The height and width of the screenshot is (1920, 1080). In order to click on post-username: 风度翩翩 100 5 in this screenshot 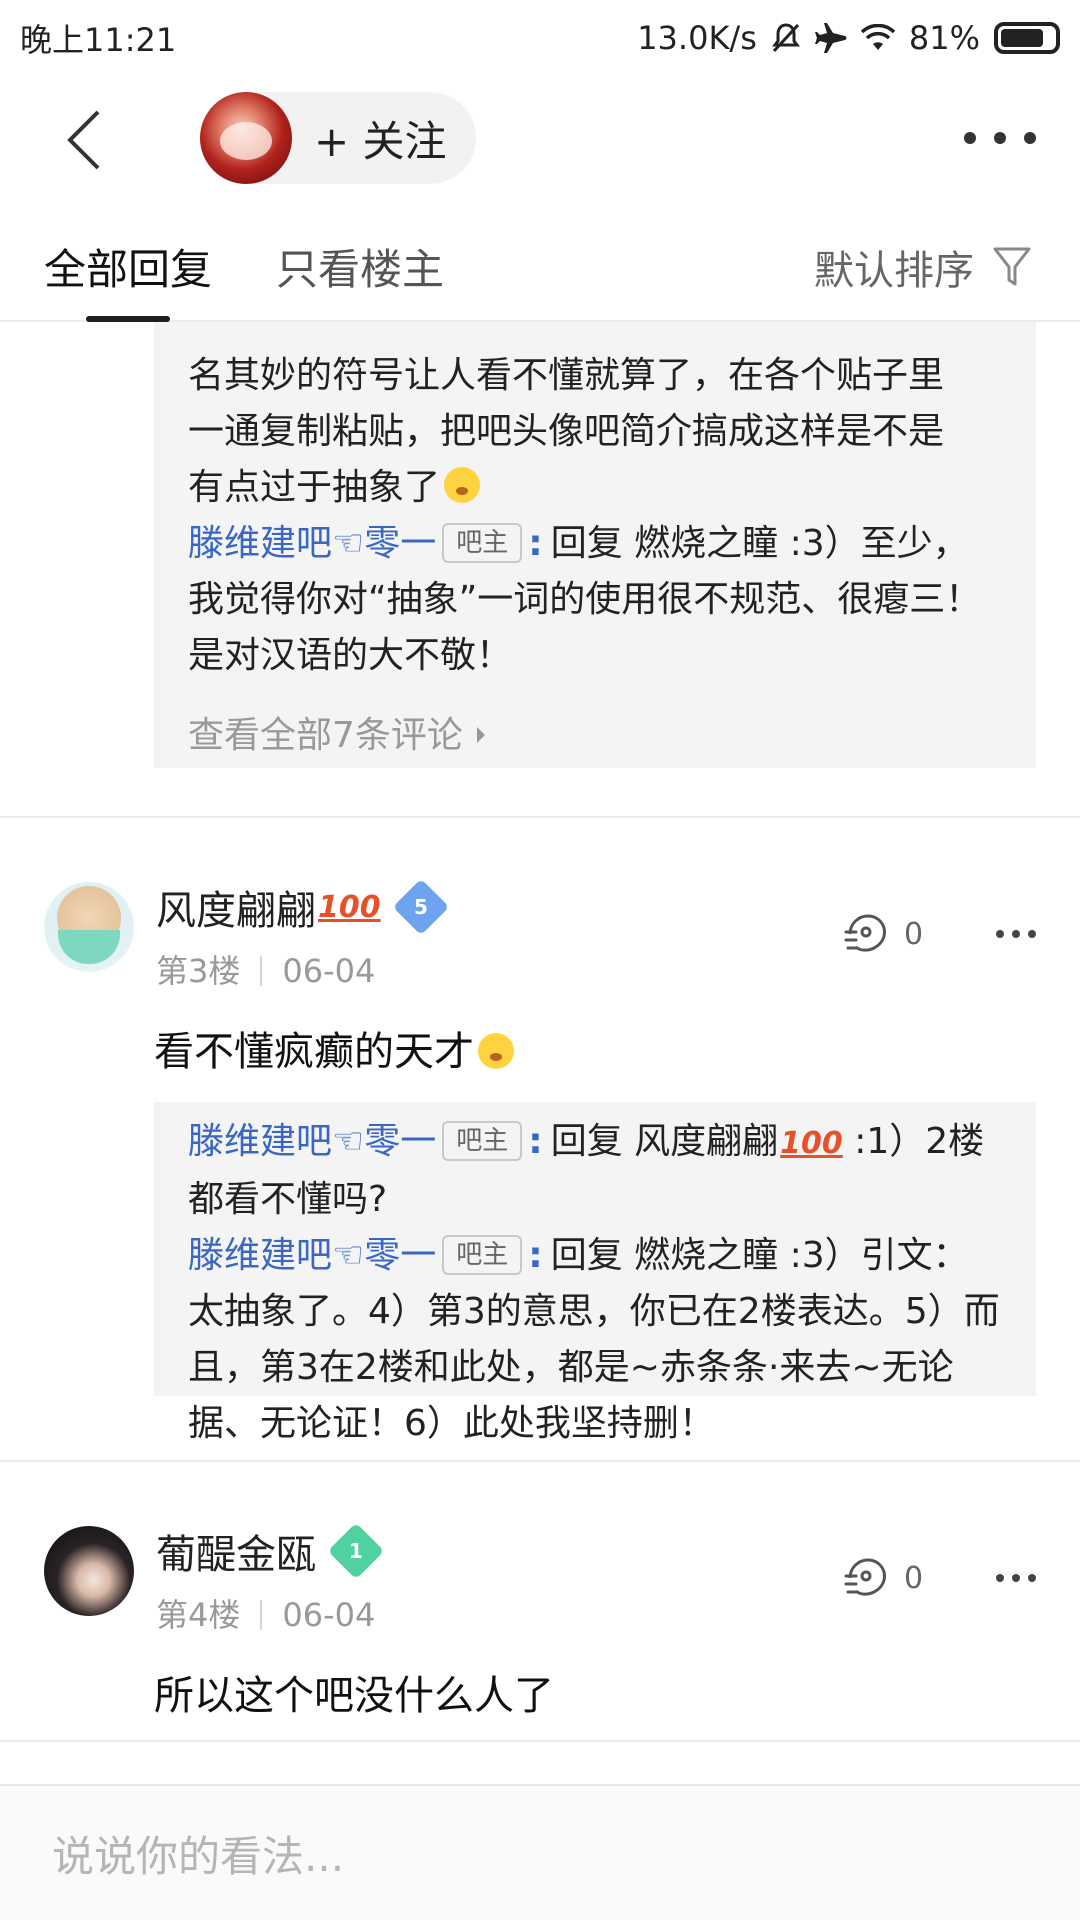, I will do `click(302, 907)`.